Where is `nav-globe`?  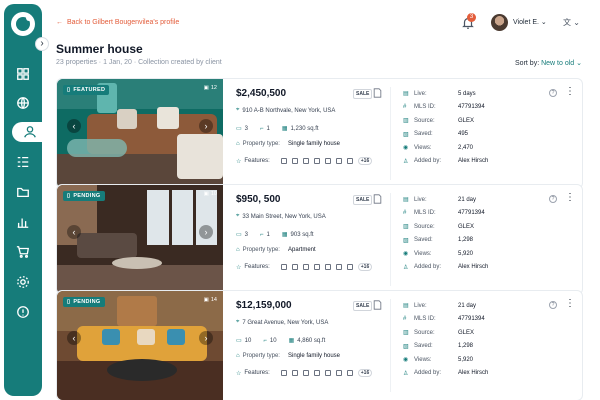
nav-globe is located at coordinates (23, 103).